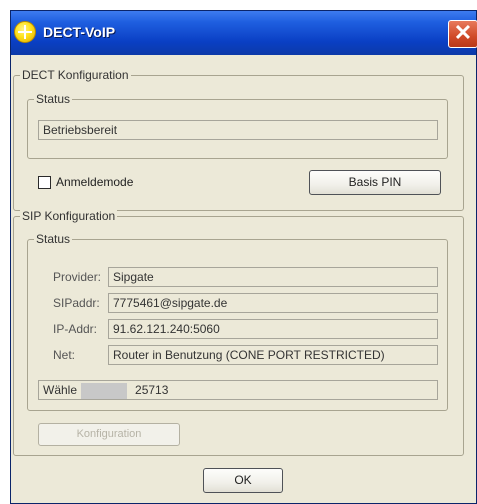 Image resolution: width=477 pixels, height=504 pixels. Describe the element at coordinates (273, 329) in the screenshot. I see `ipaddr-field: 91.62.121.240:5060` at that location.